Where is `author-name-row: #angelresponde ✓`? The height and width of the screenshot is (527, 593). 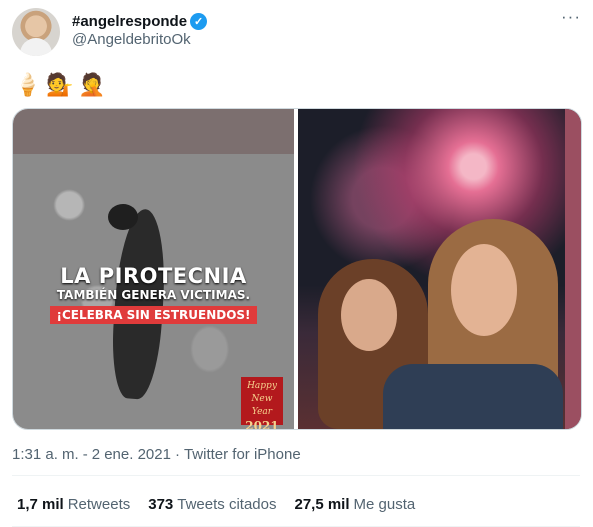 author-name-row: #angelresponde ✓ is located at coordinates (140, 21).